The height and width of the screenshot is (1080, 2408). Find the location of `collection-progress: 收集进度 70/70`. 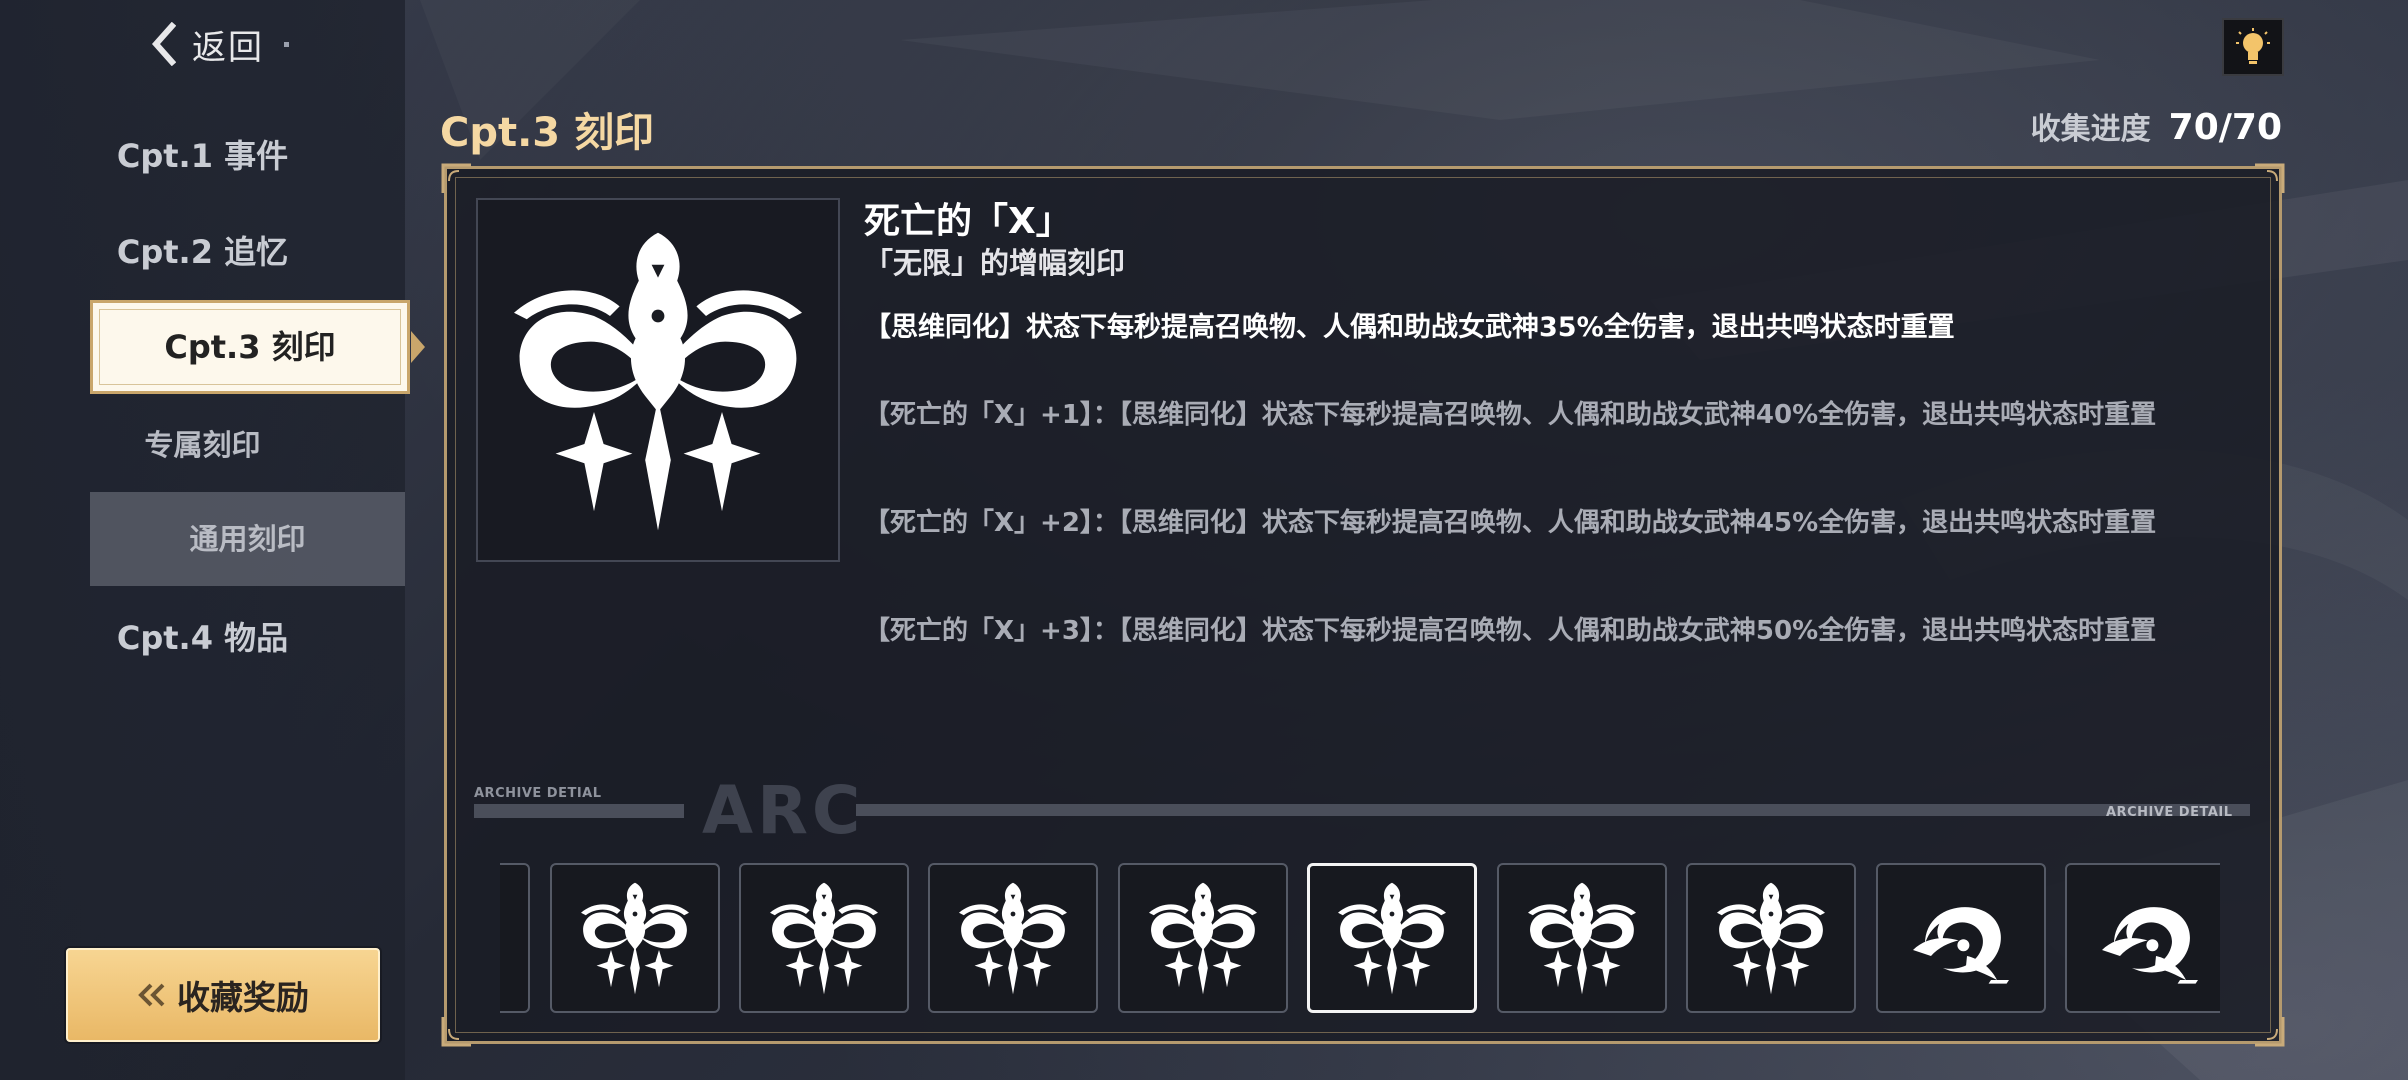

collection-progress: 收集进度 70/70 is located at coordinates (2156, 126).